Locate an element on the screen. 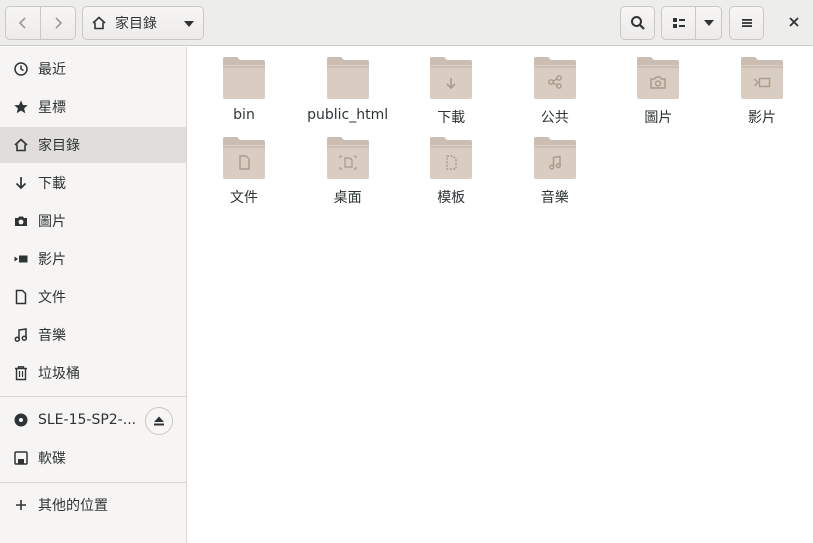 This screenshot has height=543, width=813. file-item: 桌面 is located at coordinates (348, 171).